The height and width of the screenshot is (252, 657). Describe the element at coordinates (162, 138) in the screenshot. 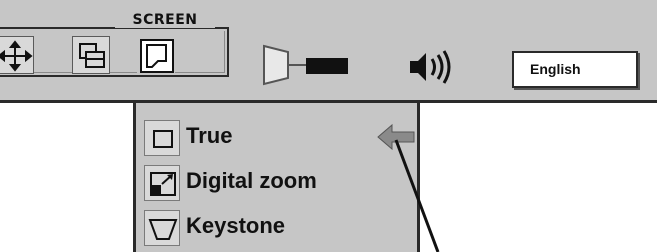

I see `true-square-icon` at that location.